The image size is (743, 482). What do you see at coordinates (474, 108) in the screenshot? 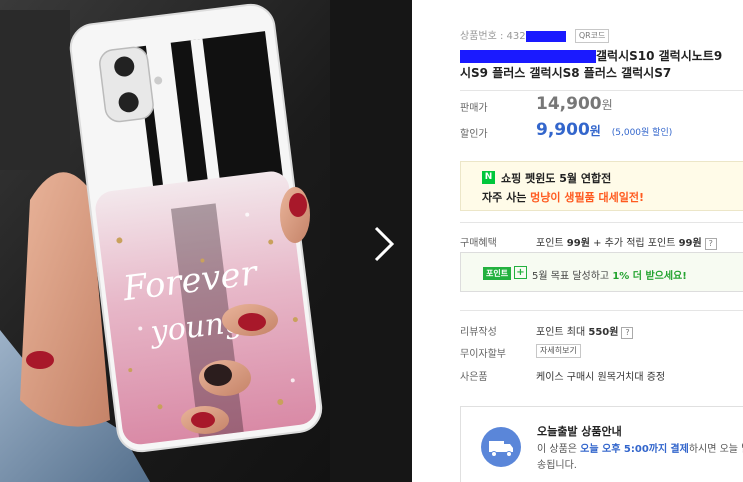
I see `list-price-label: 판매가` at bounding box center [474, 108].